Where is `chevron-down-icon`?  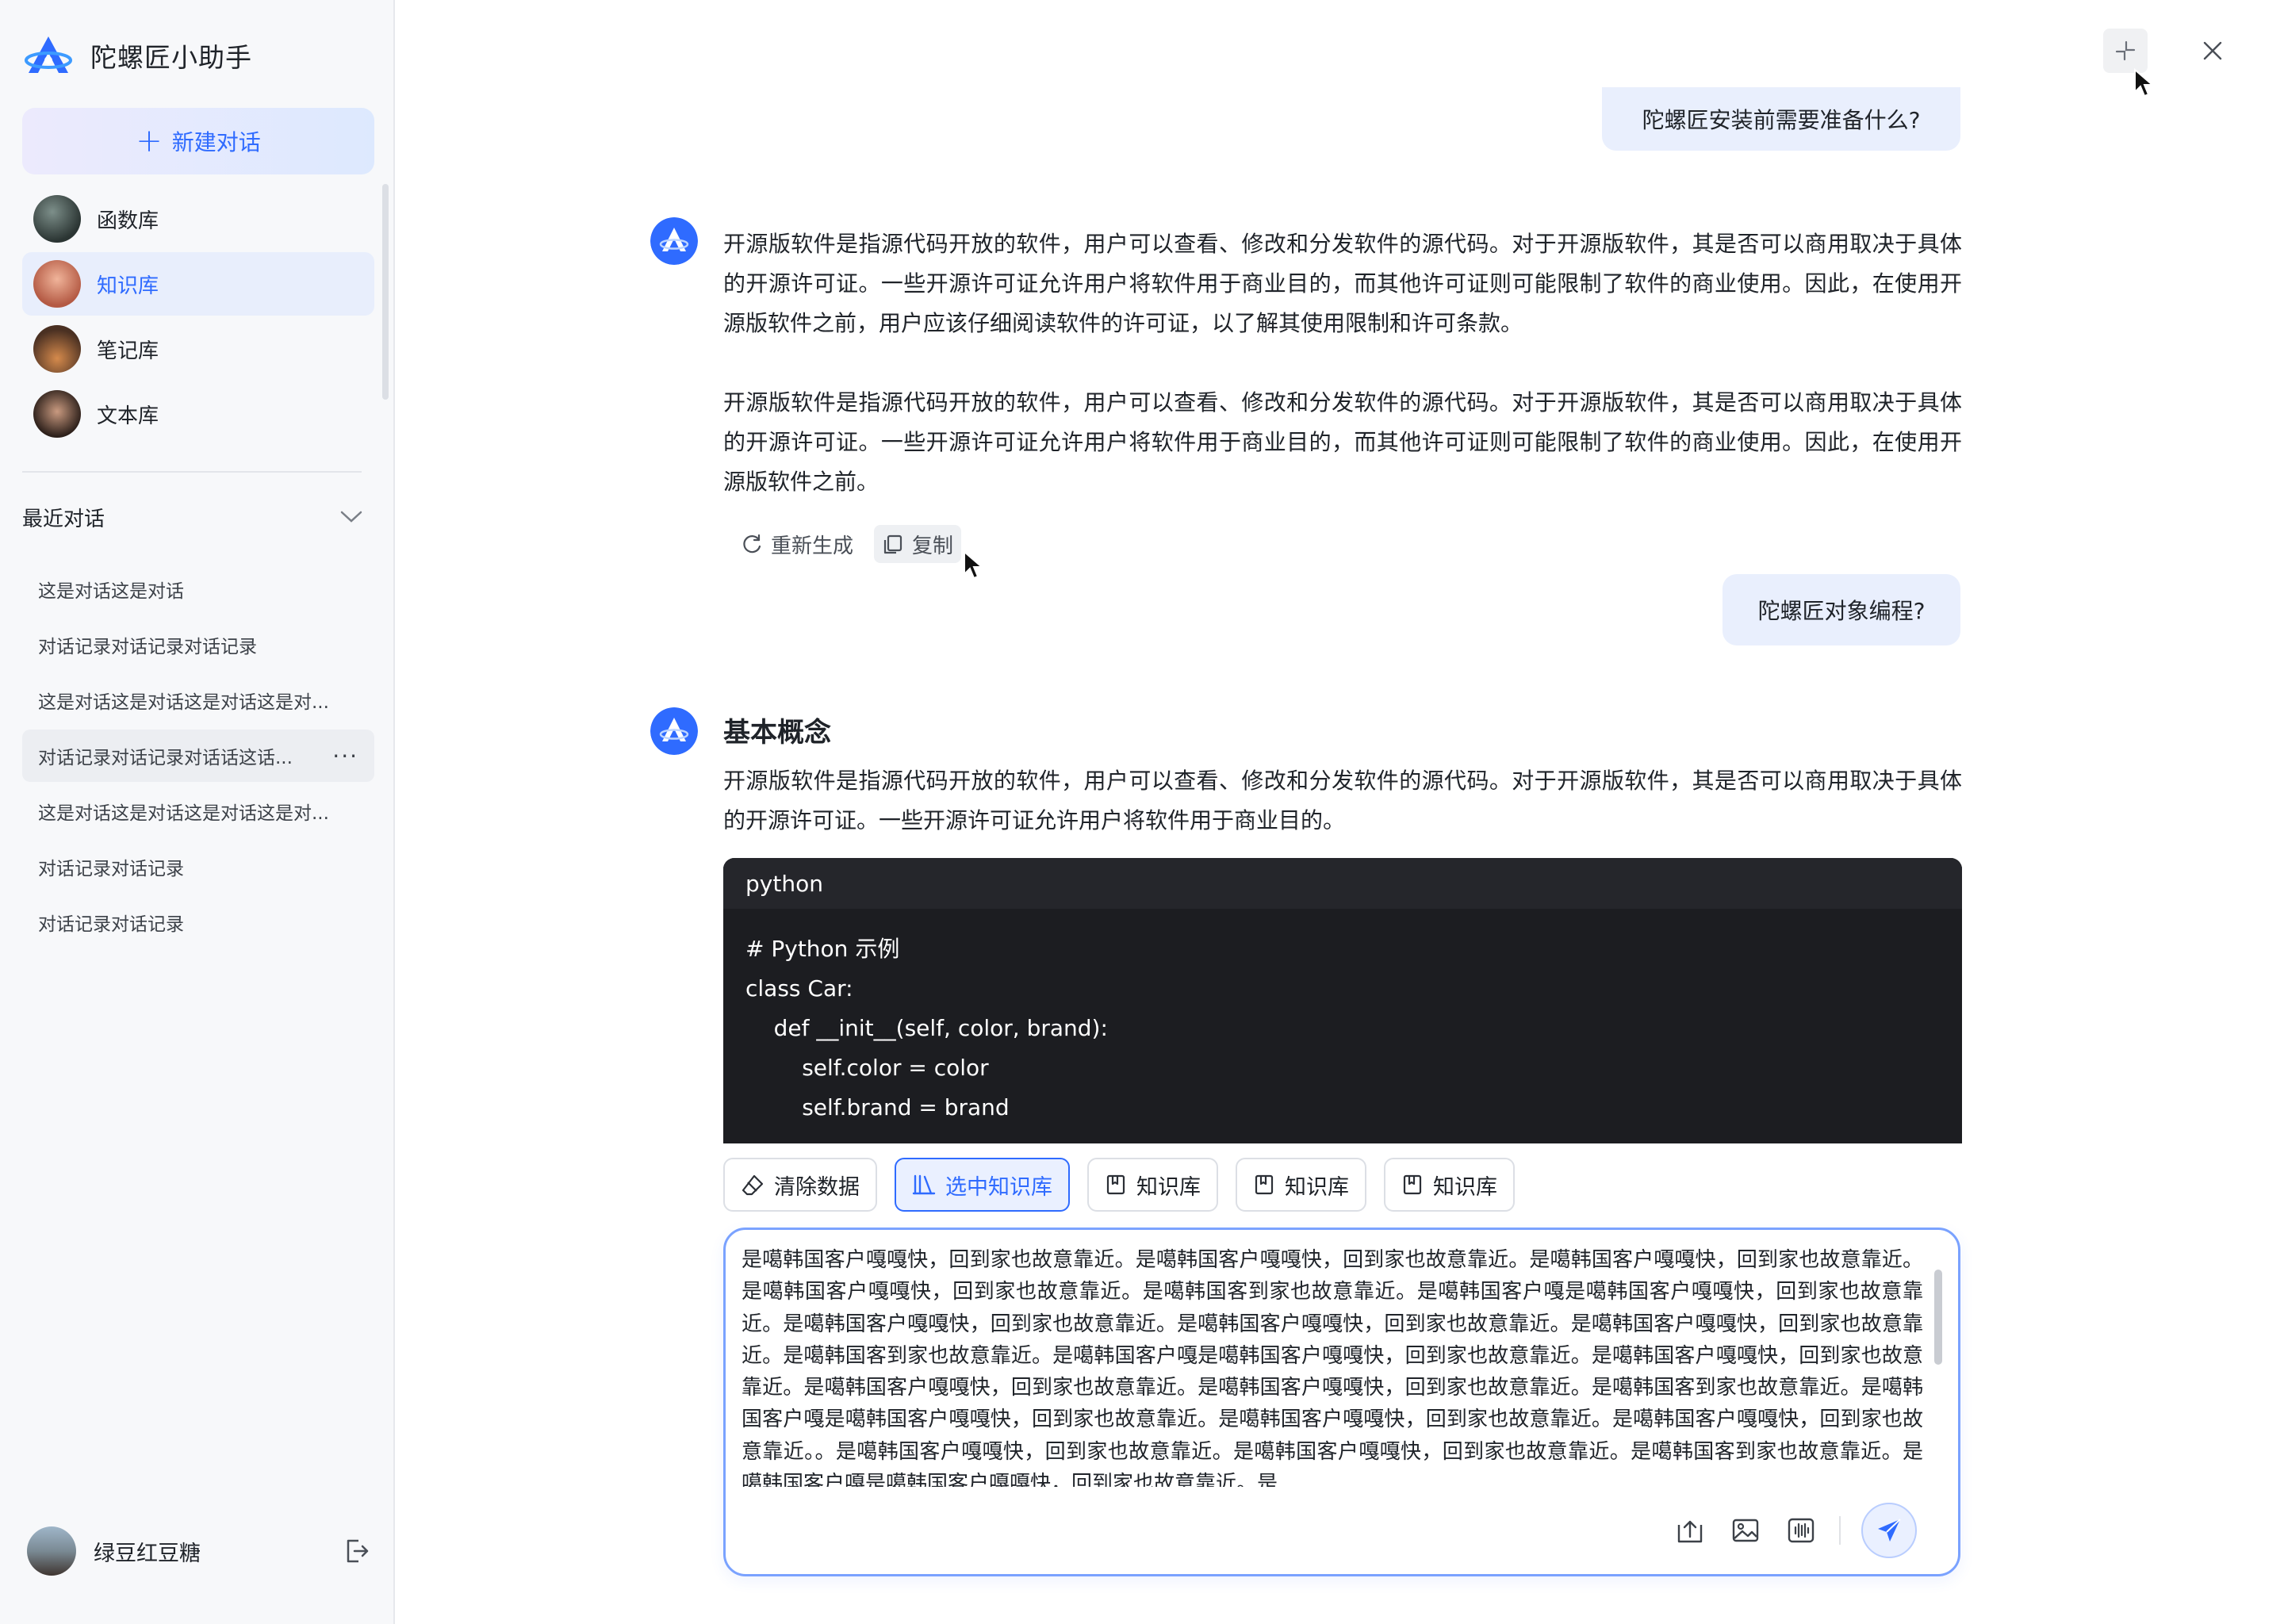
chevron-down-icon is located at coordinates (351, 517).